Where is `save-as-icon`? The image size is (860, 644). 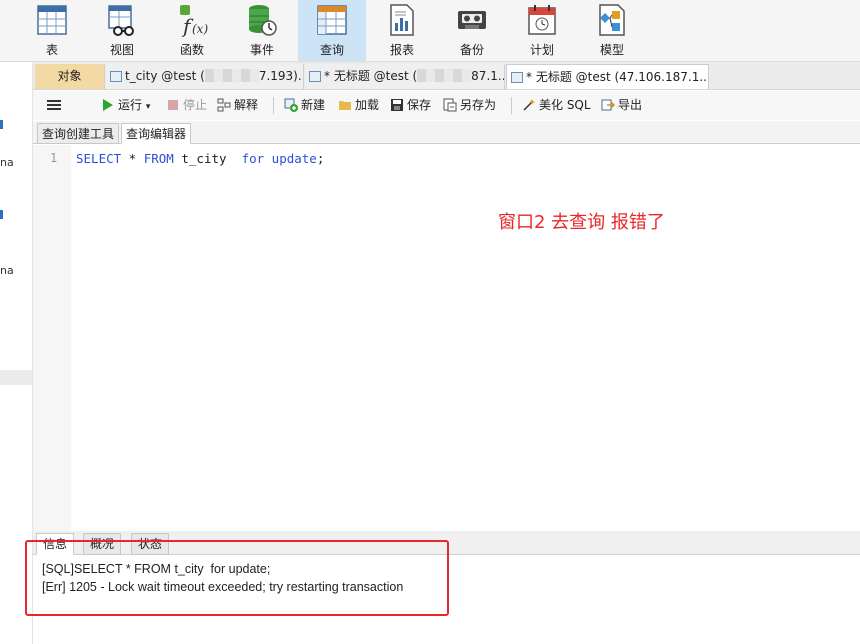 save-as-icon is located at coordinates (450, 105).